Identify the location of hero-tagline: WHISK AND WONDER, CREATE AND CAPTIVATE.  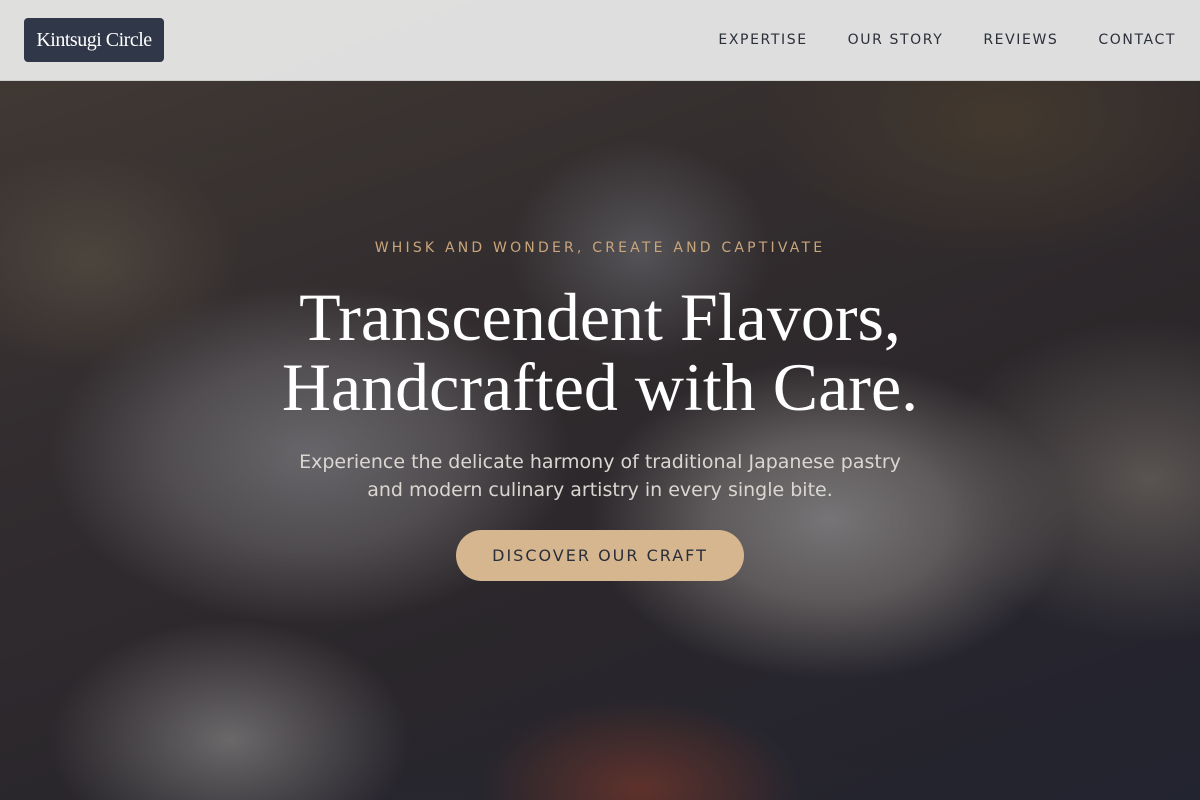
(600, 248).